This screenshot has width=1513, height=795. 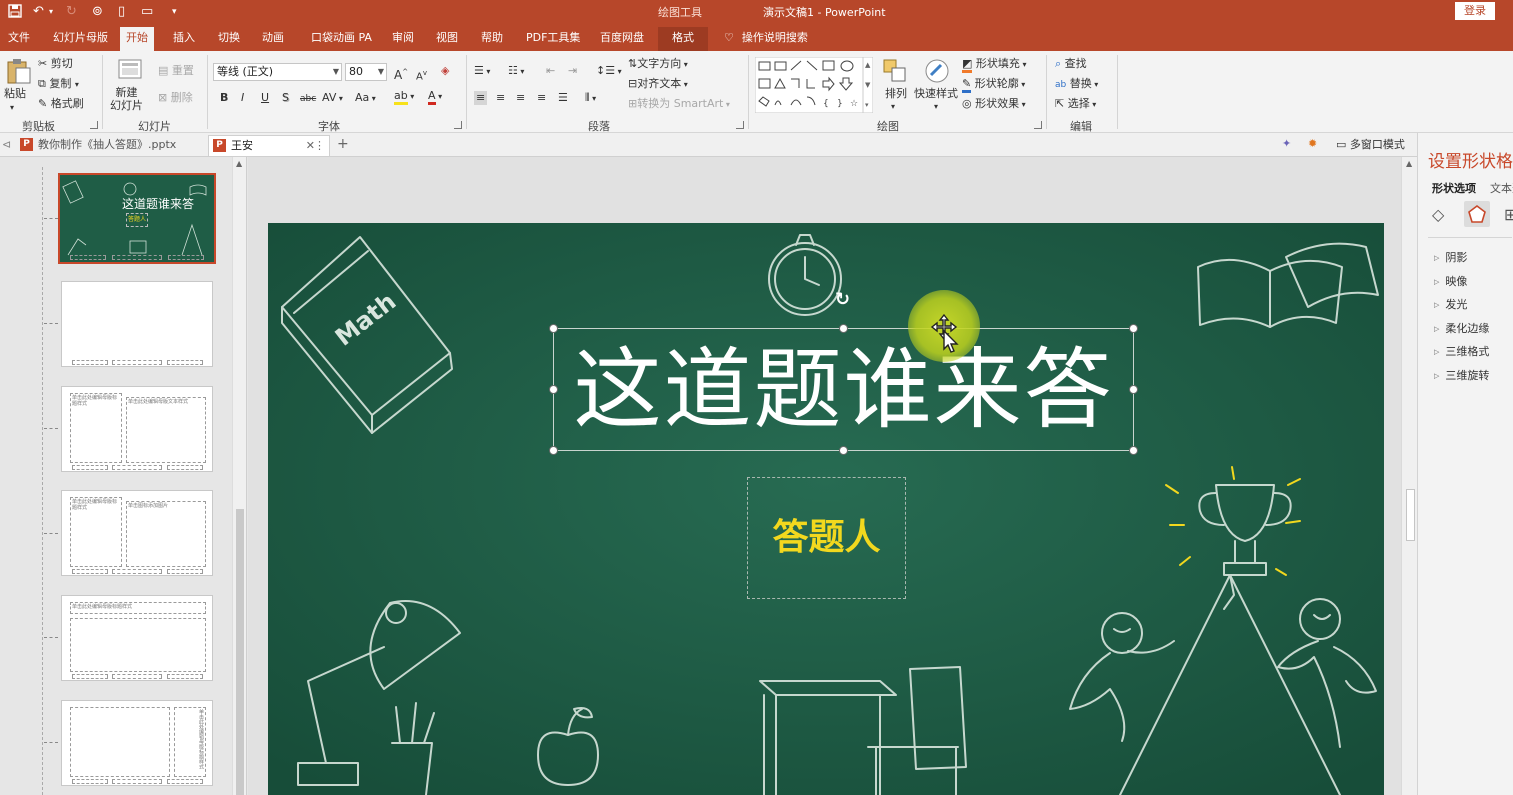 What do you see at coordinates (332, 98) in the screenshot?
I see `character-spacing-button: AV ▾` at bounding box center [332, 98].